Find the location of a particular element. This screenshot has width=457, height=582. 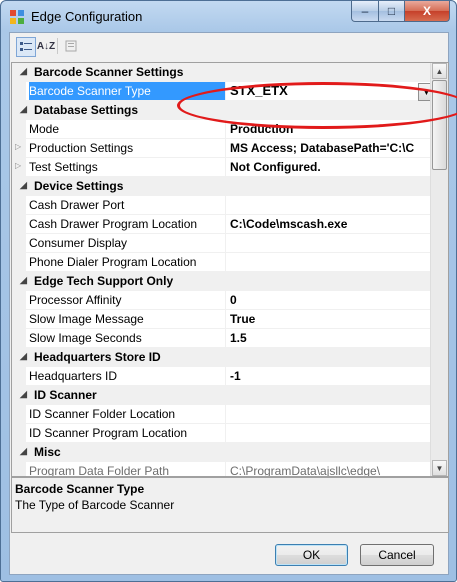

property-row: ID Scanner Folder Location is located at coordinates (230, 414).